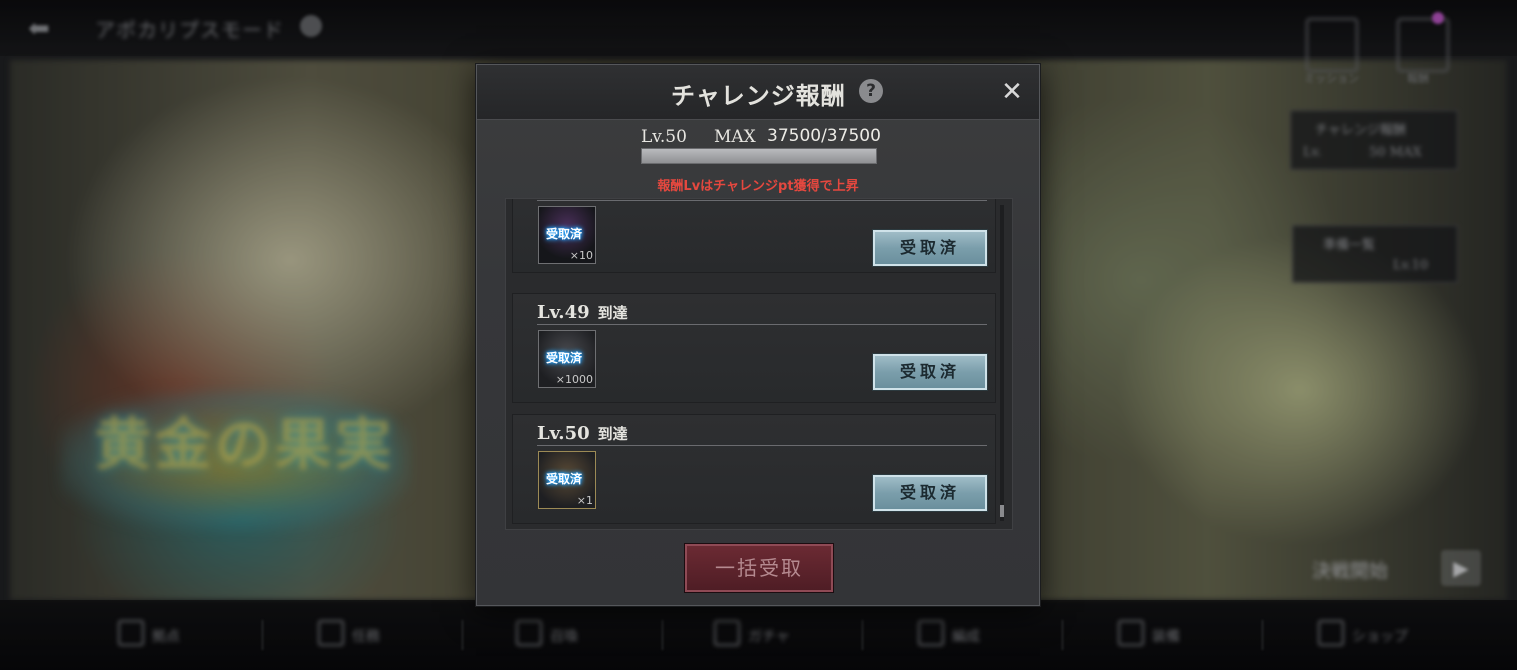 The width and height of the screenshot is (1517, 670). What do you see at coordinates (1002, 511) in the screenshot?
I see `scrollbar-thumb` at bounding box center [1002, 511].